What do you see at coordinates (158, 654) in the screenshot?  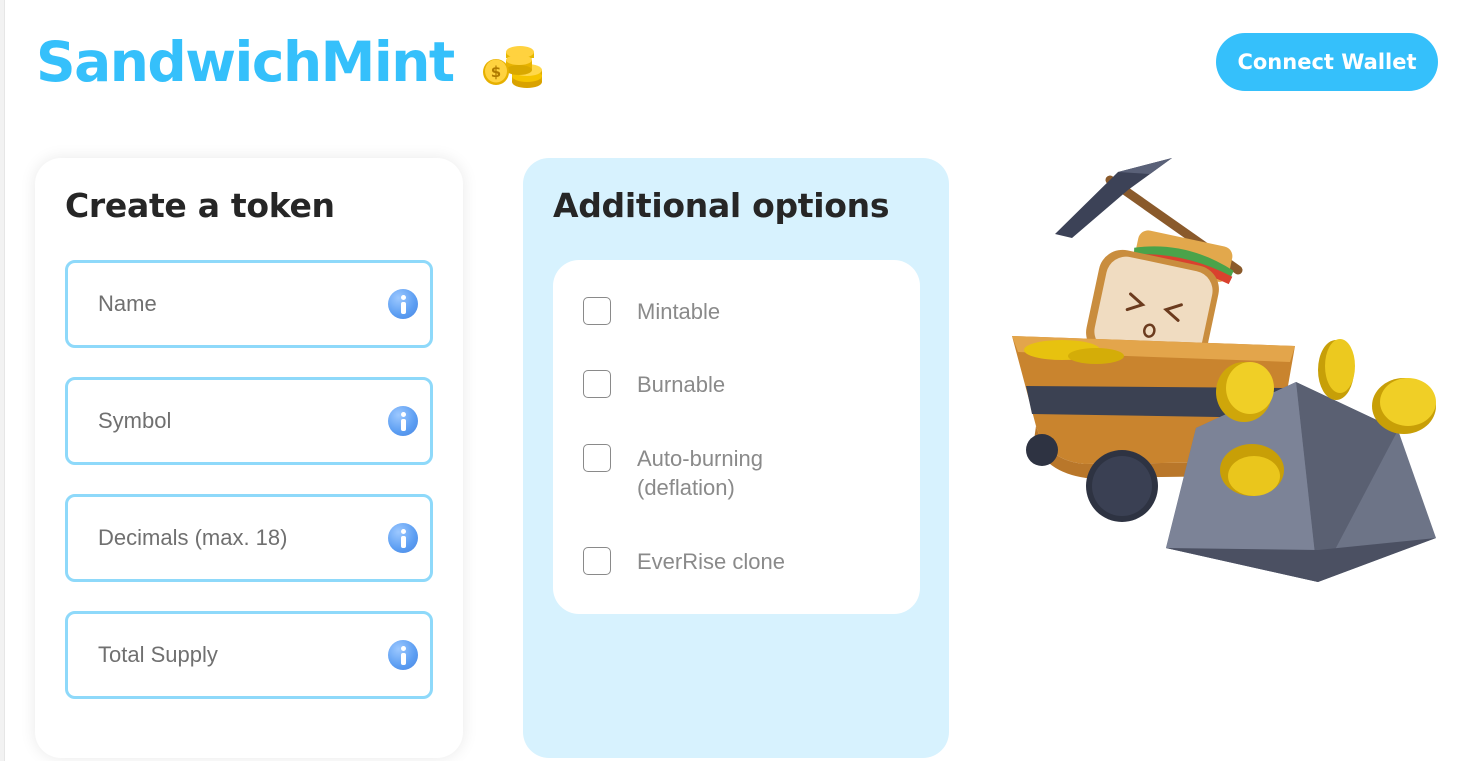 I see `total-supply-field-placeholder: Total Supply` at bounding box center [158, 654].